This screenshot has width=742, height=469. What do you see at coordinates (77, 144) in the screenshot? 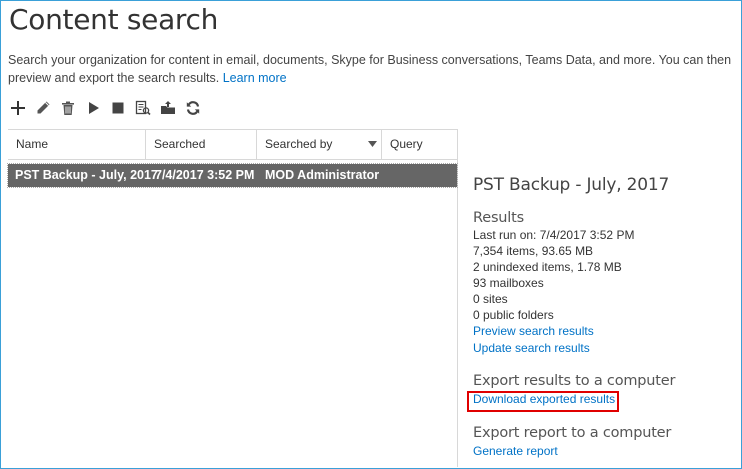
I see `column-header-name: Name` at bounding box center [77, 144].